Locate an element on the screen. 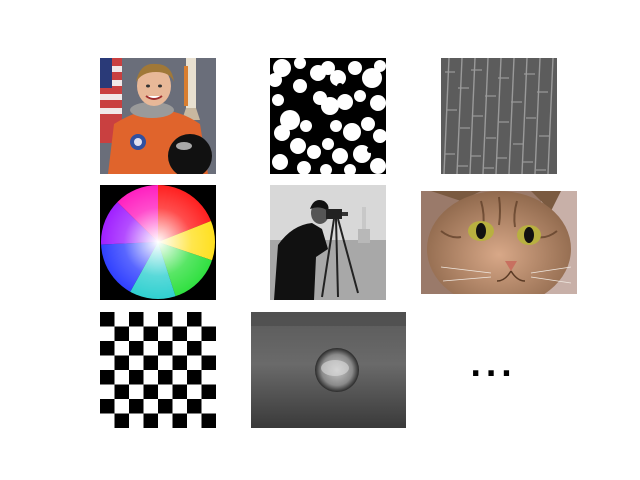 Image resolution: width=640 pixels, height=480 pixels. binary-blobs-icon is located at coordinates (328, 116).